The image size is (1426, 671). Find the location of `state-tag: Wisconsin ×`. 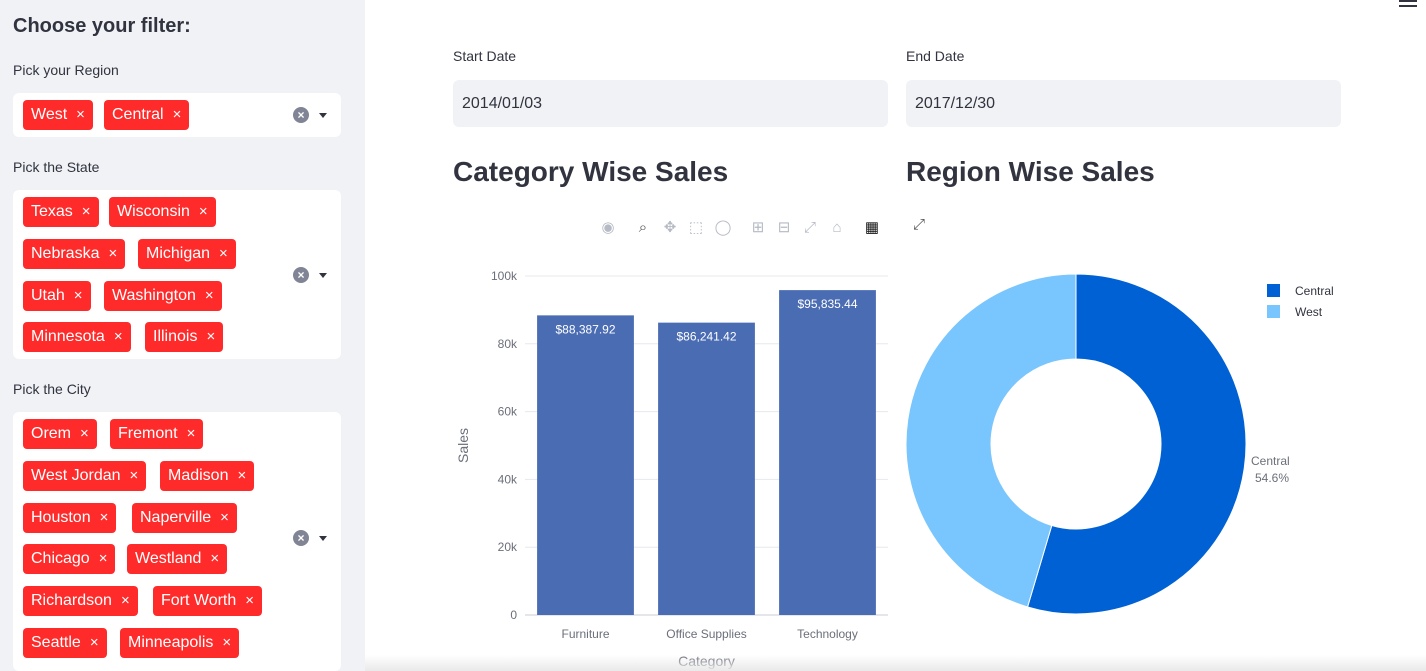

state-tag: Wisconsin × is located at coordinates (162, 212).